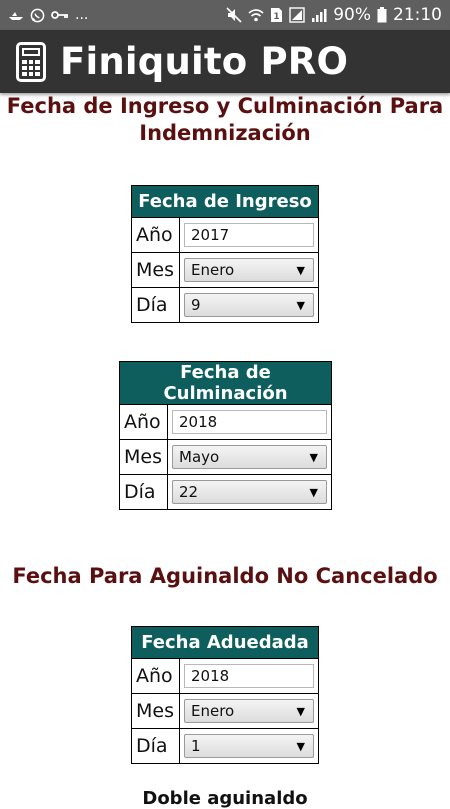 The height and width of the screenshot is (809, 450). What do you see at coordinates (249, 492) in the screenshot?
I see `culminacion-day-select: 22 ▼` at bounding box center [249, 492].